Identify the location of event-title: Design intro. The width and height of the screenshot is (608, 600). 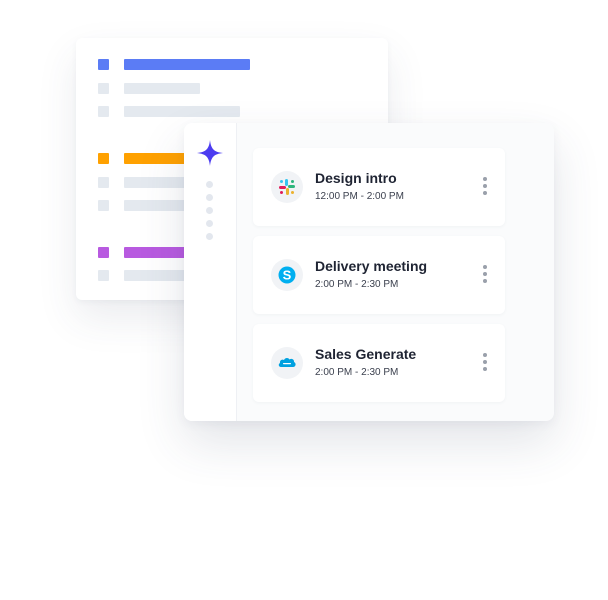
(356, 178).